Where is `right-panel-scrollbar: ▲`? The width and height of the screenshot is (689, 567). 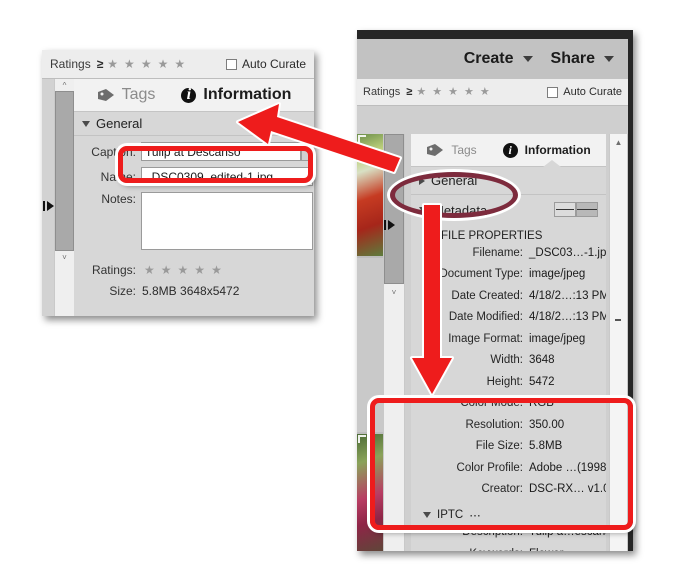 right-panel-scrollbar: ▲ is located at coordinates (618, 342).